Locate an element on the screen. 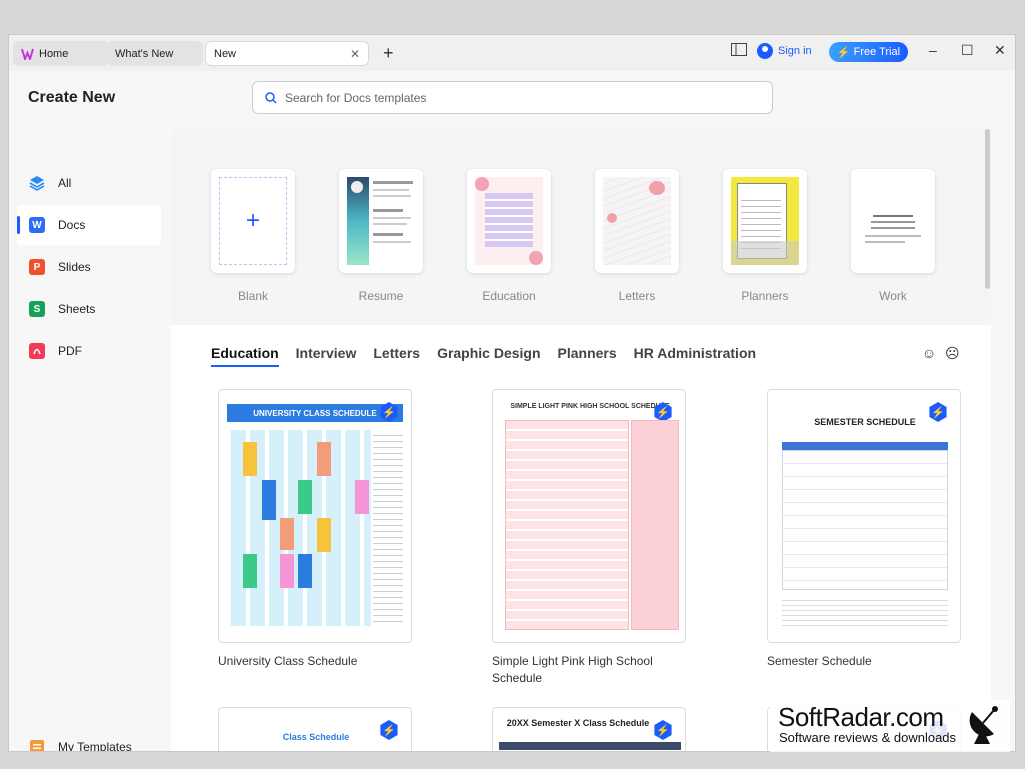 The height and width of the screenshot is (769, 1025). tab-close-icon: ✕ is located at coordinates (355, 54).